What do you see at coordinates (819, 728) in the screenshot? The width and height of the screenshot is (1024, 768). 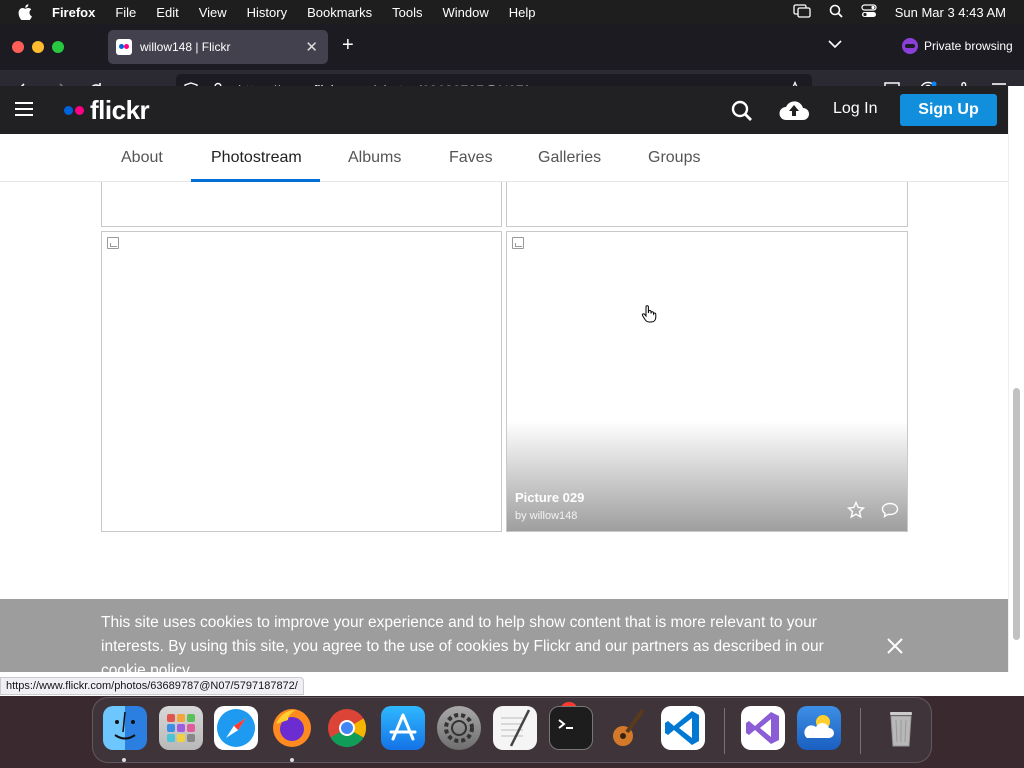 I see `weather-icon` at bounding box center [819, 728].